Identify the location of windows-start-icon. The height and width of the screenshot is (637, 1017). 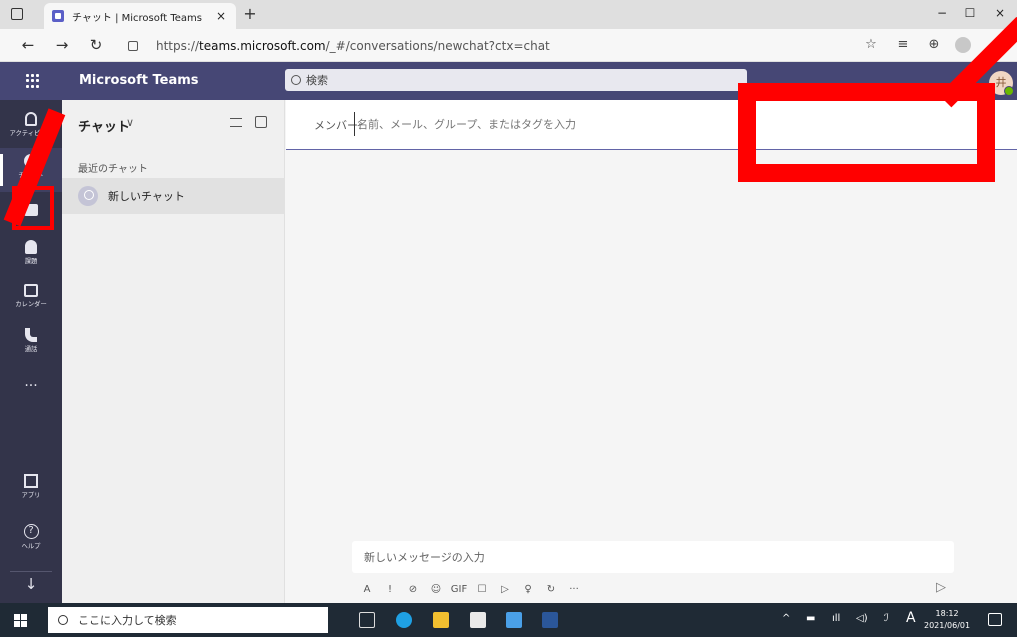
(20, 620).